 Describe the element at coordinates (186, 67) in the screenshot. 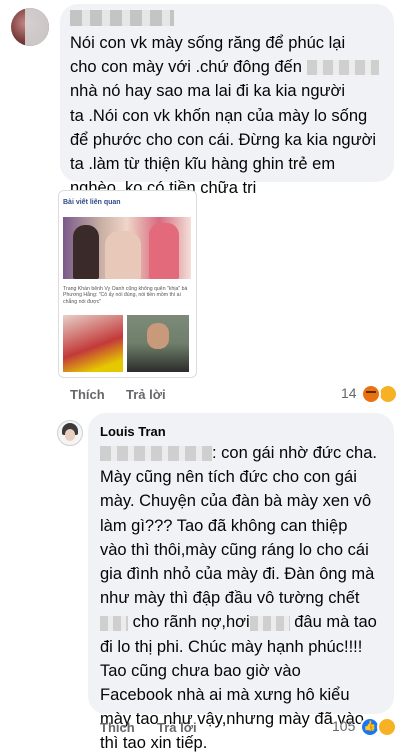

I see `comment-line-text: cho con mày với .chứ đông đến` at that location.